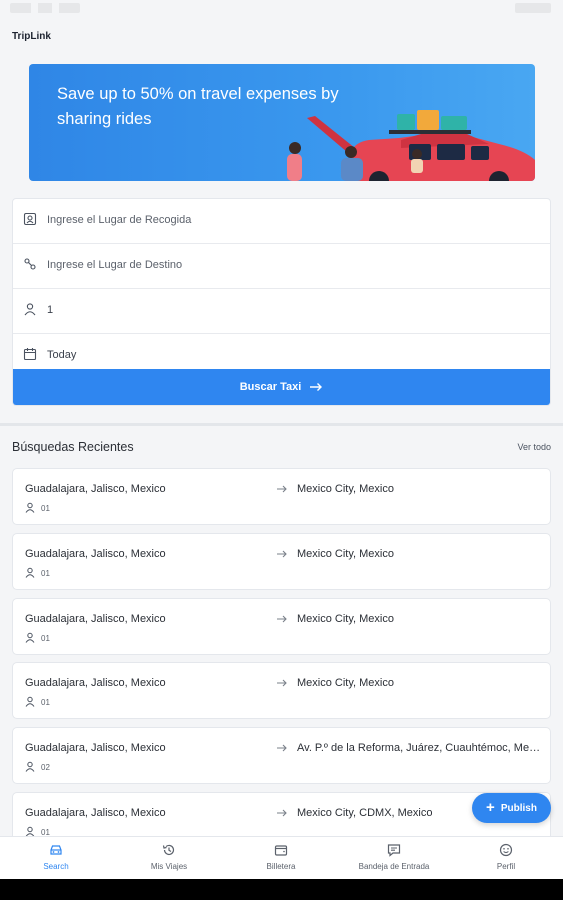 Image resolution: width=563 pixels, height=900 pixels. I want to click on nav-item-billetera: Billetera, so click(281, 860).